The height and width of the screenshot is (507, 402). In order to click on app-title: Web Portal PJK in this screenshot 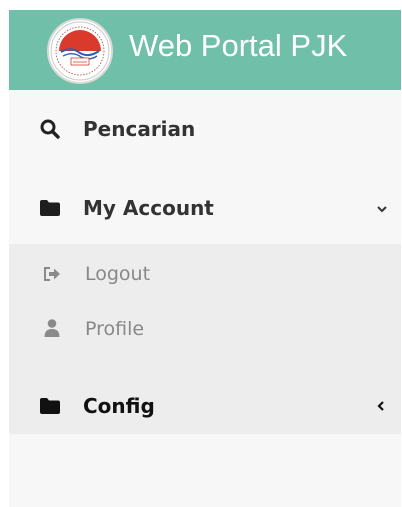, I will do `click(238, 45)`.